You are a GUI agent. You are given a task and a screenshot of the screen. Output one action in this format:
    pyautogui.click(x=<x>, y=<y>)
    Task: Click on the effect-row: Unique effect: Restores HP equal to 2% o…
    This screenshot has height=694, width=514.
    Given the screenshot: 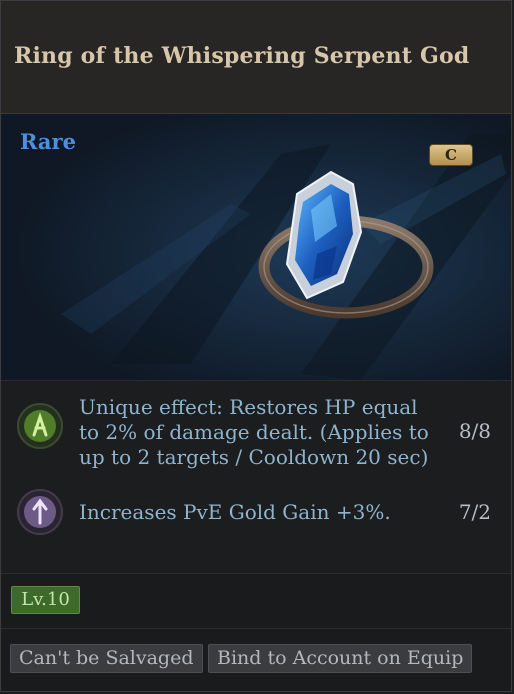 What is the action you would take?
    pyautogui.click(x=256, y=432)
    